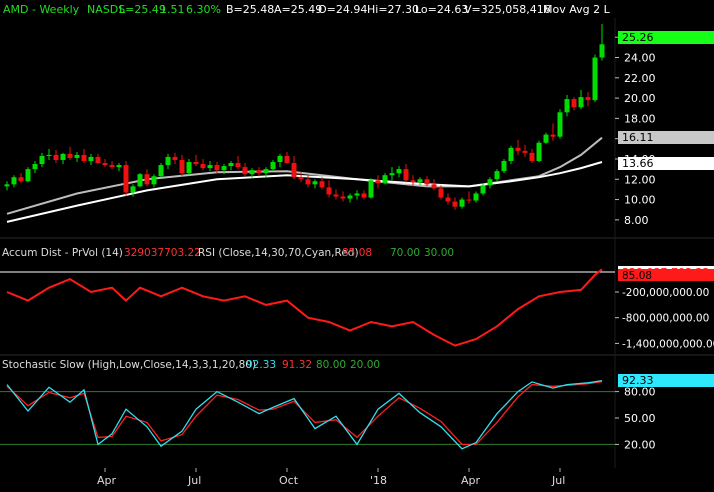  Describe the element at coordinates (640, 78) in the screenshot. I see `price-tick-label: 22.00` at that location.